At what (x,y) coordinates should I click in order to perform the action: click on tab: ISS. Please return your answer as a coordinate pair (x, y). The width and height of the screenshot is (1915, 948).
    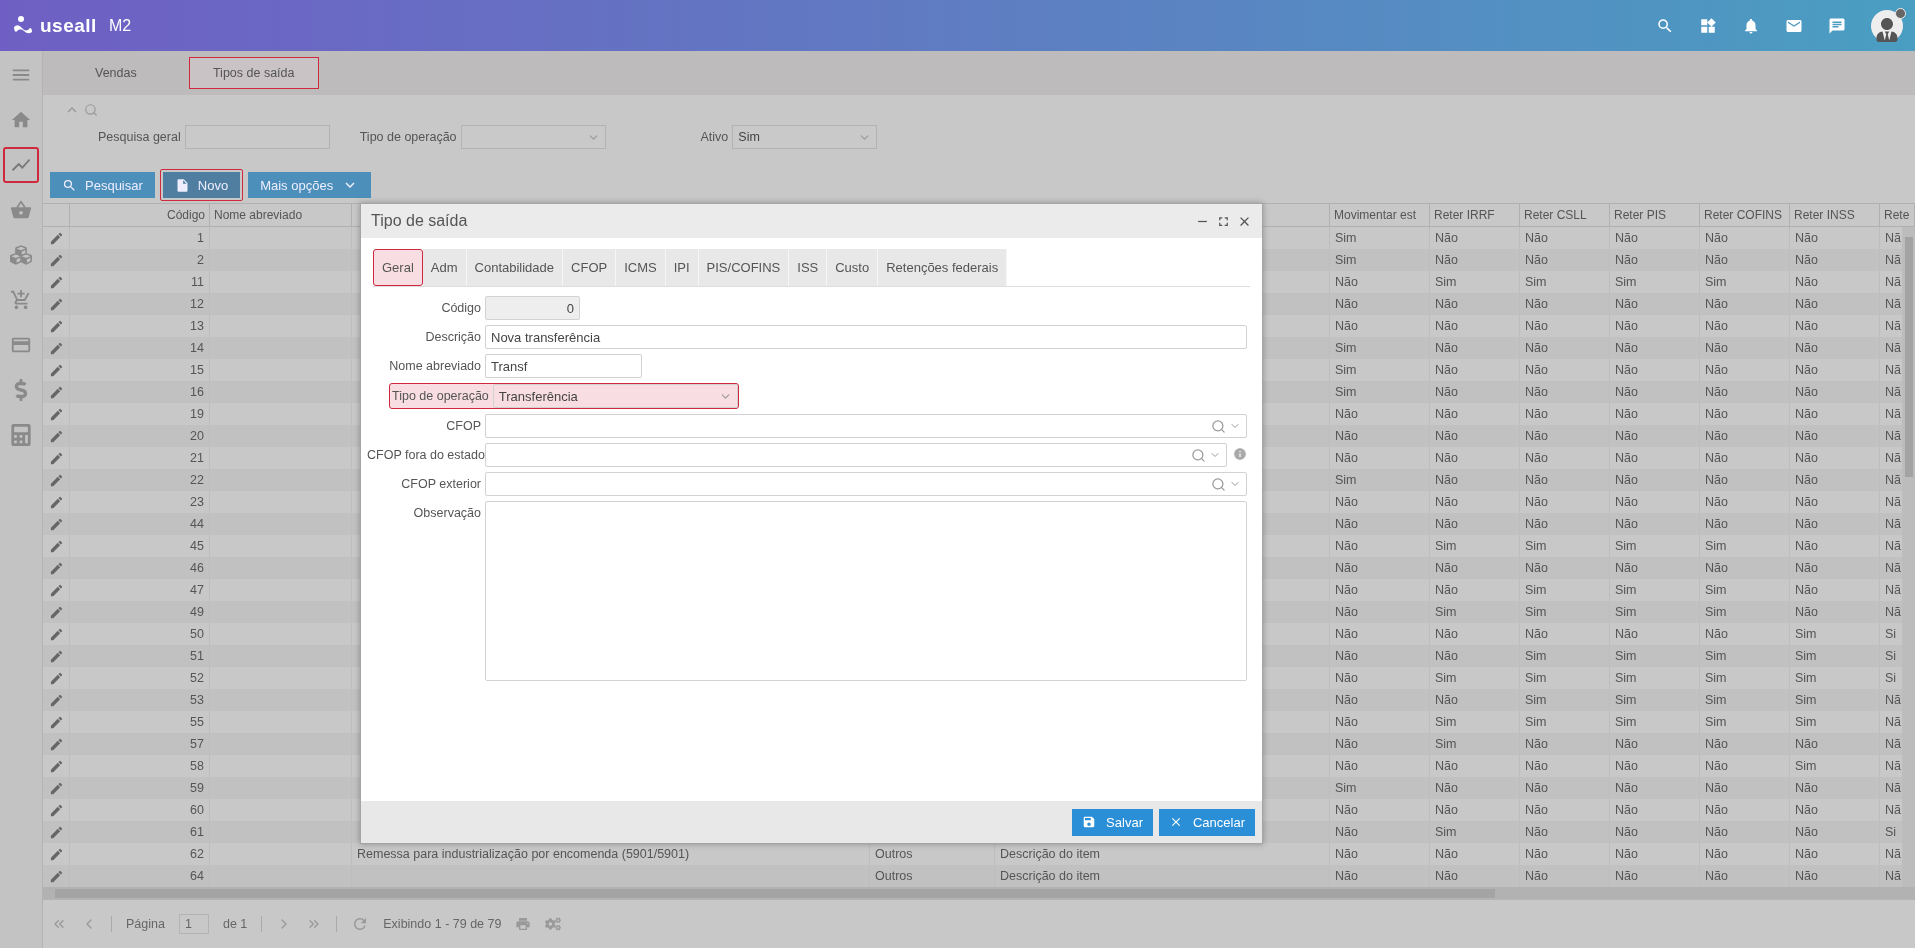
    Looking at the image, I should click on (808, 267).